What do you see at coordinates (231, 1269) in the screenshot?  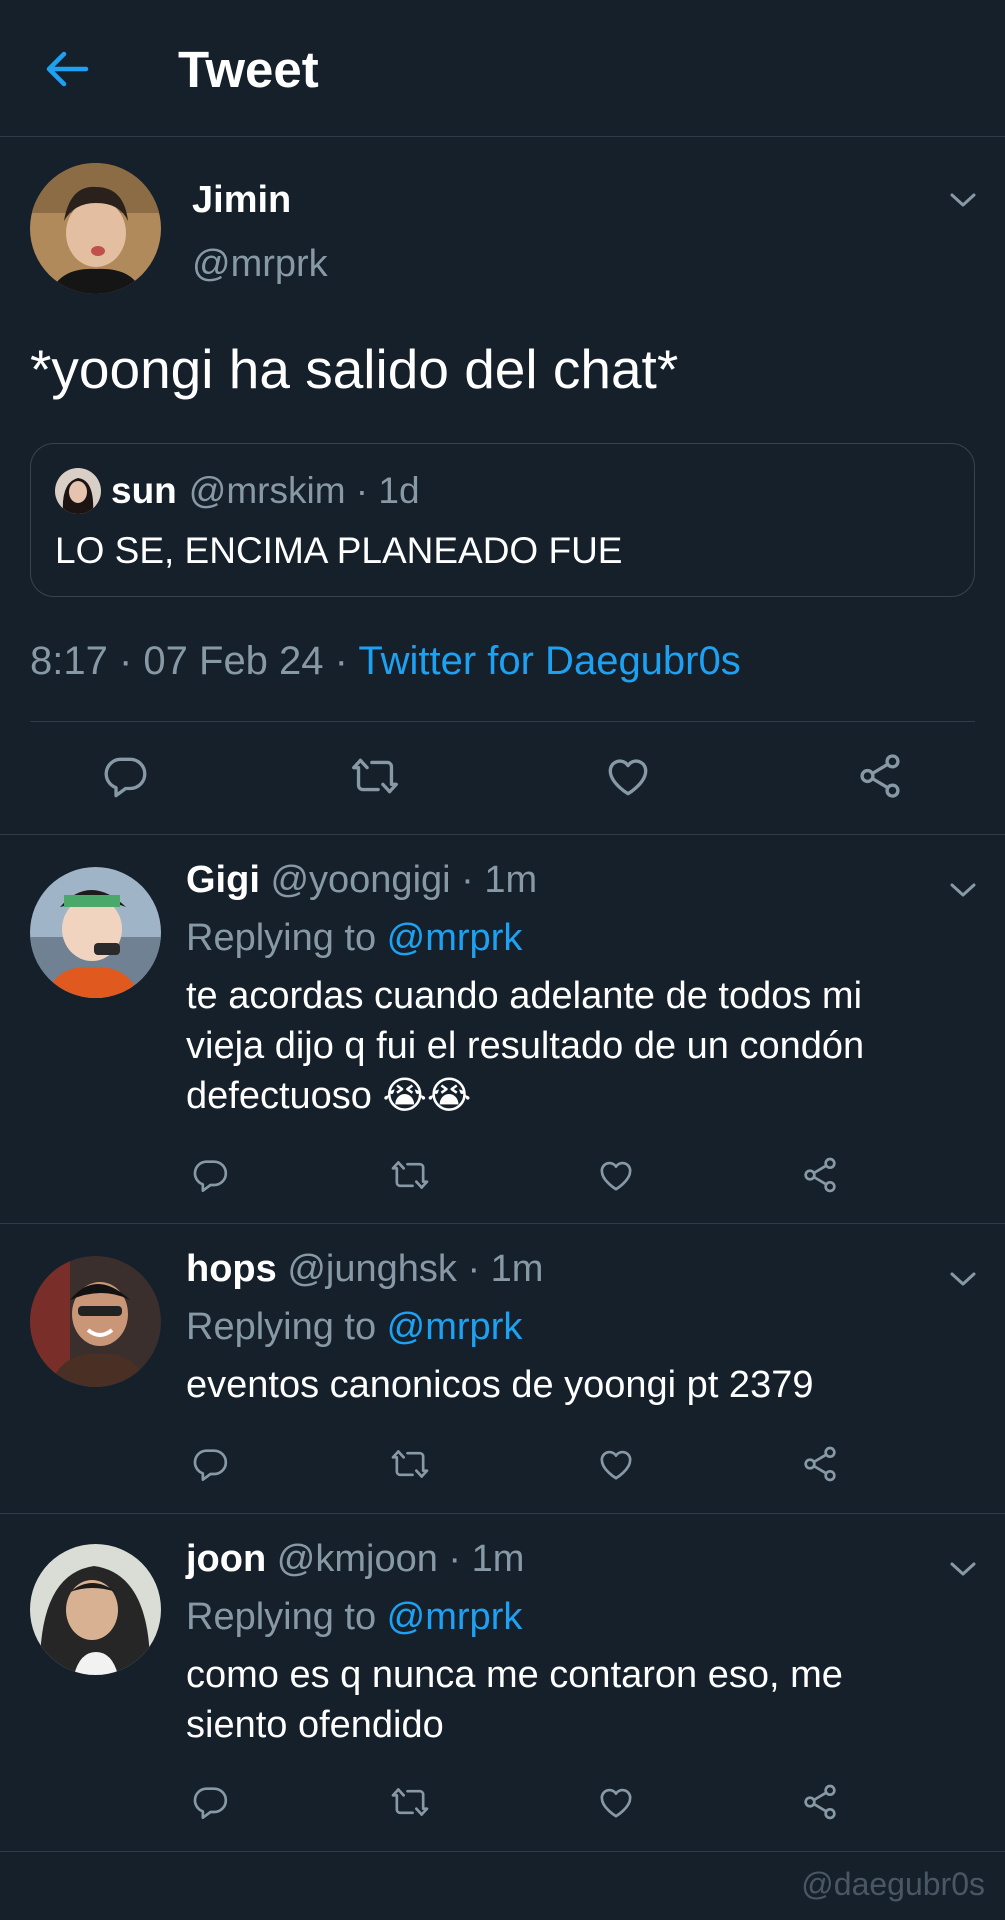 I see `reply-author-name: hops` at bounding box center [231, 1269].